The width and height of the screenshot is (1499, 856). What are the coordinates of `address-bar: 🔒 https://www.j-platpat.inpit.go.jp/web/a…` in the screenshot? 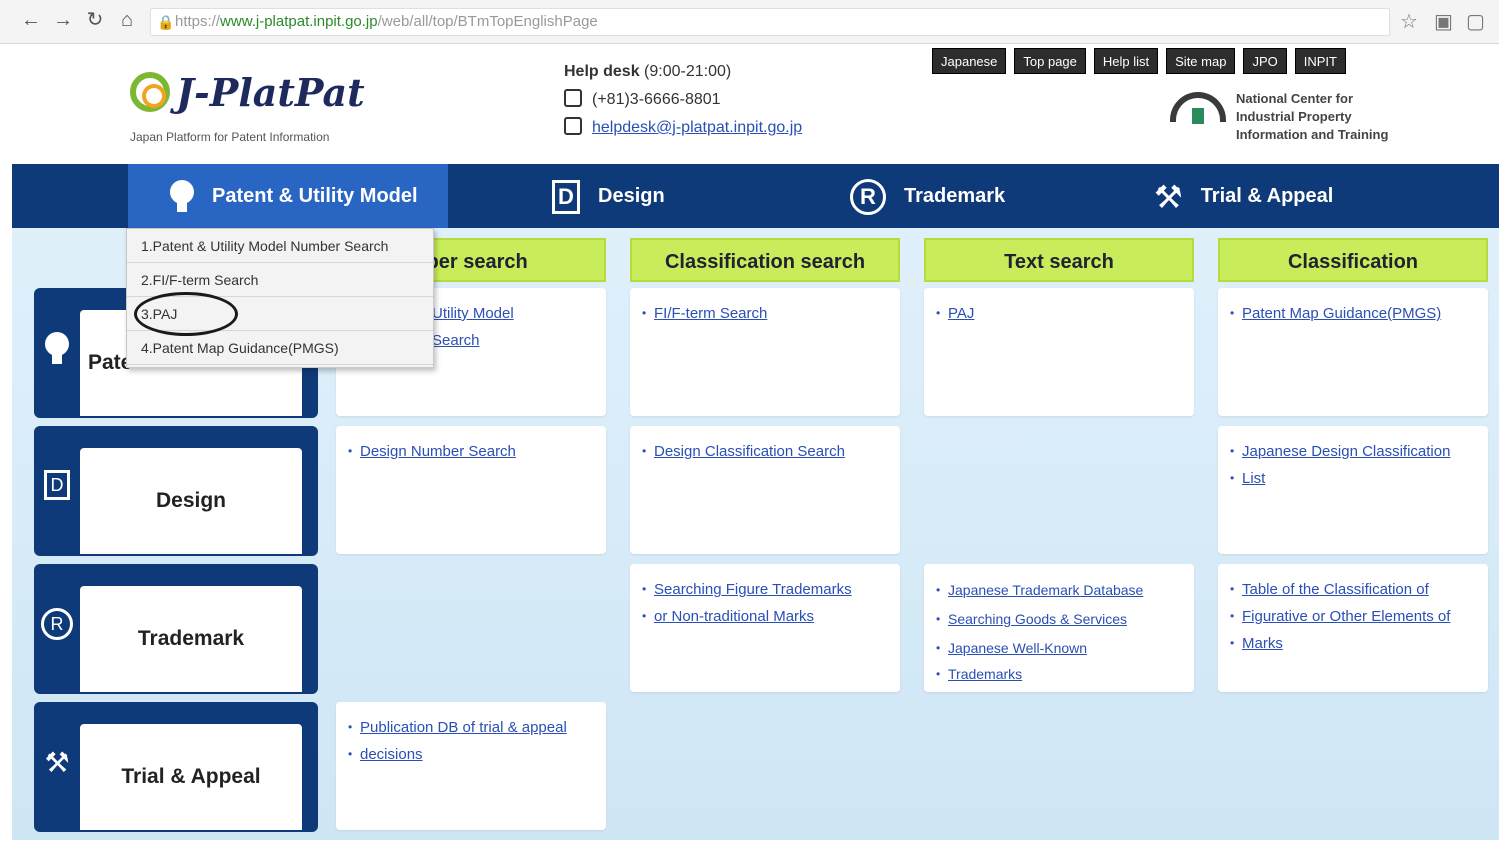 It's located at (770, 22).